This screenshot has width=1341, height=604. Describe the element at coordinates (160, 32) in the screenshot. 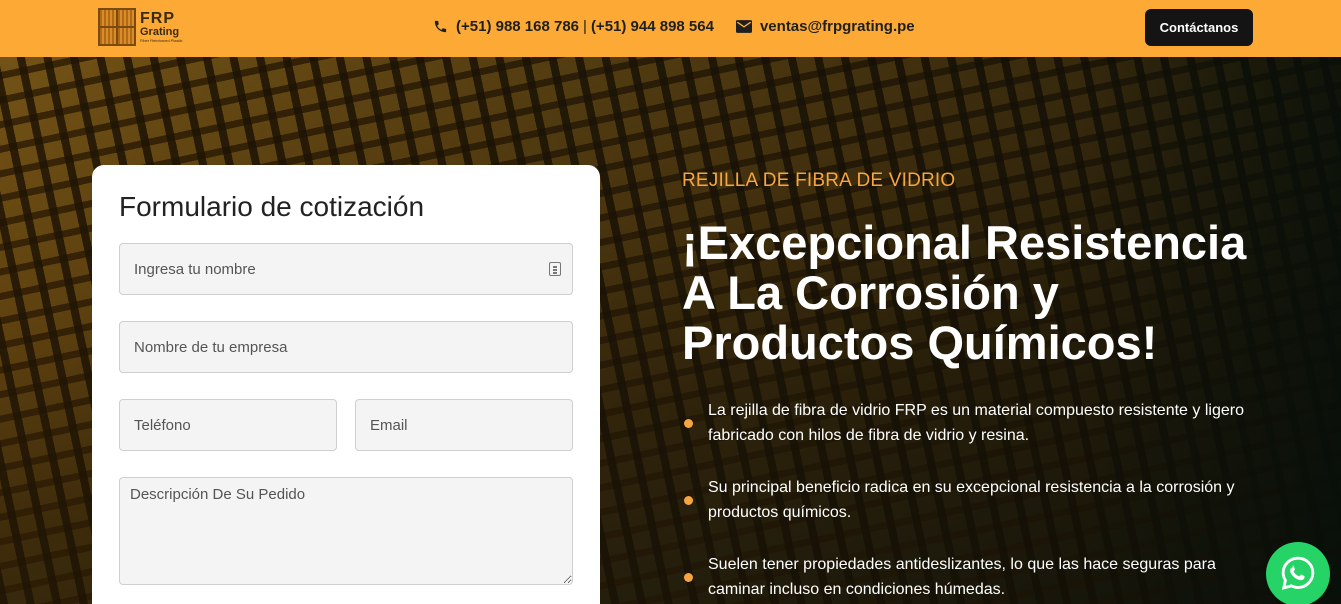

I see `logo-subname: Grating` at that location.